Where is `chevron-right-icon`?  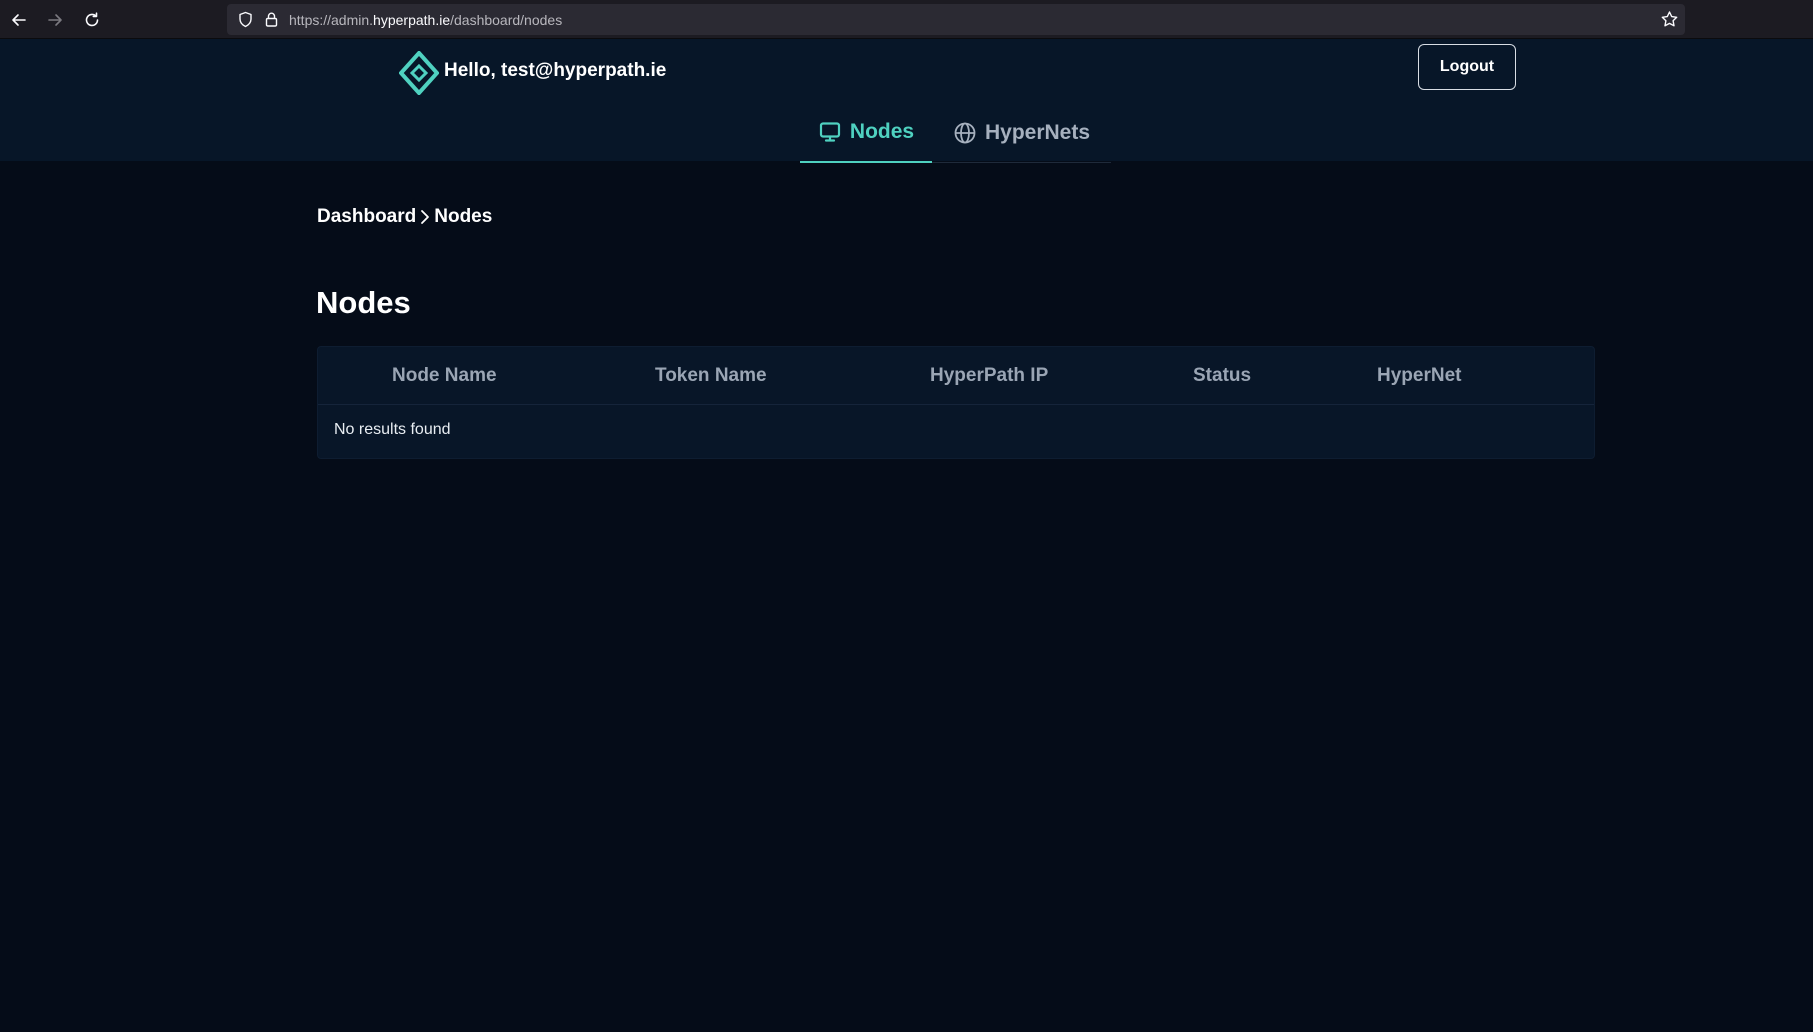 chevron-right-icon is located at coordinates (425, 217).